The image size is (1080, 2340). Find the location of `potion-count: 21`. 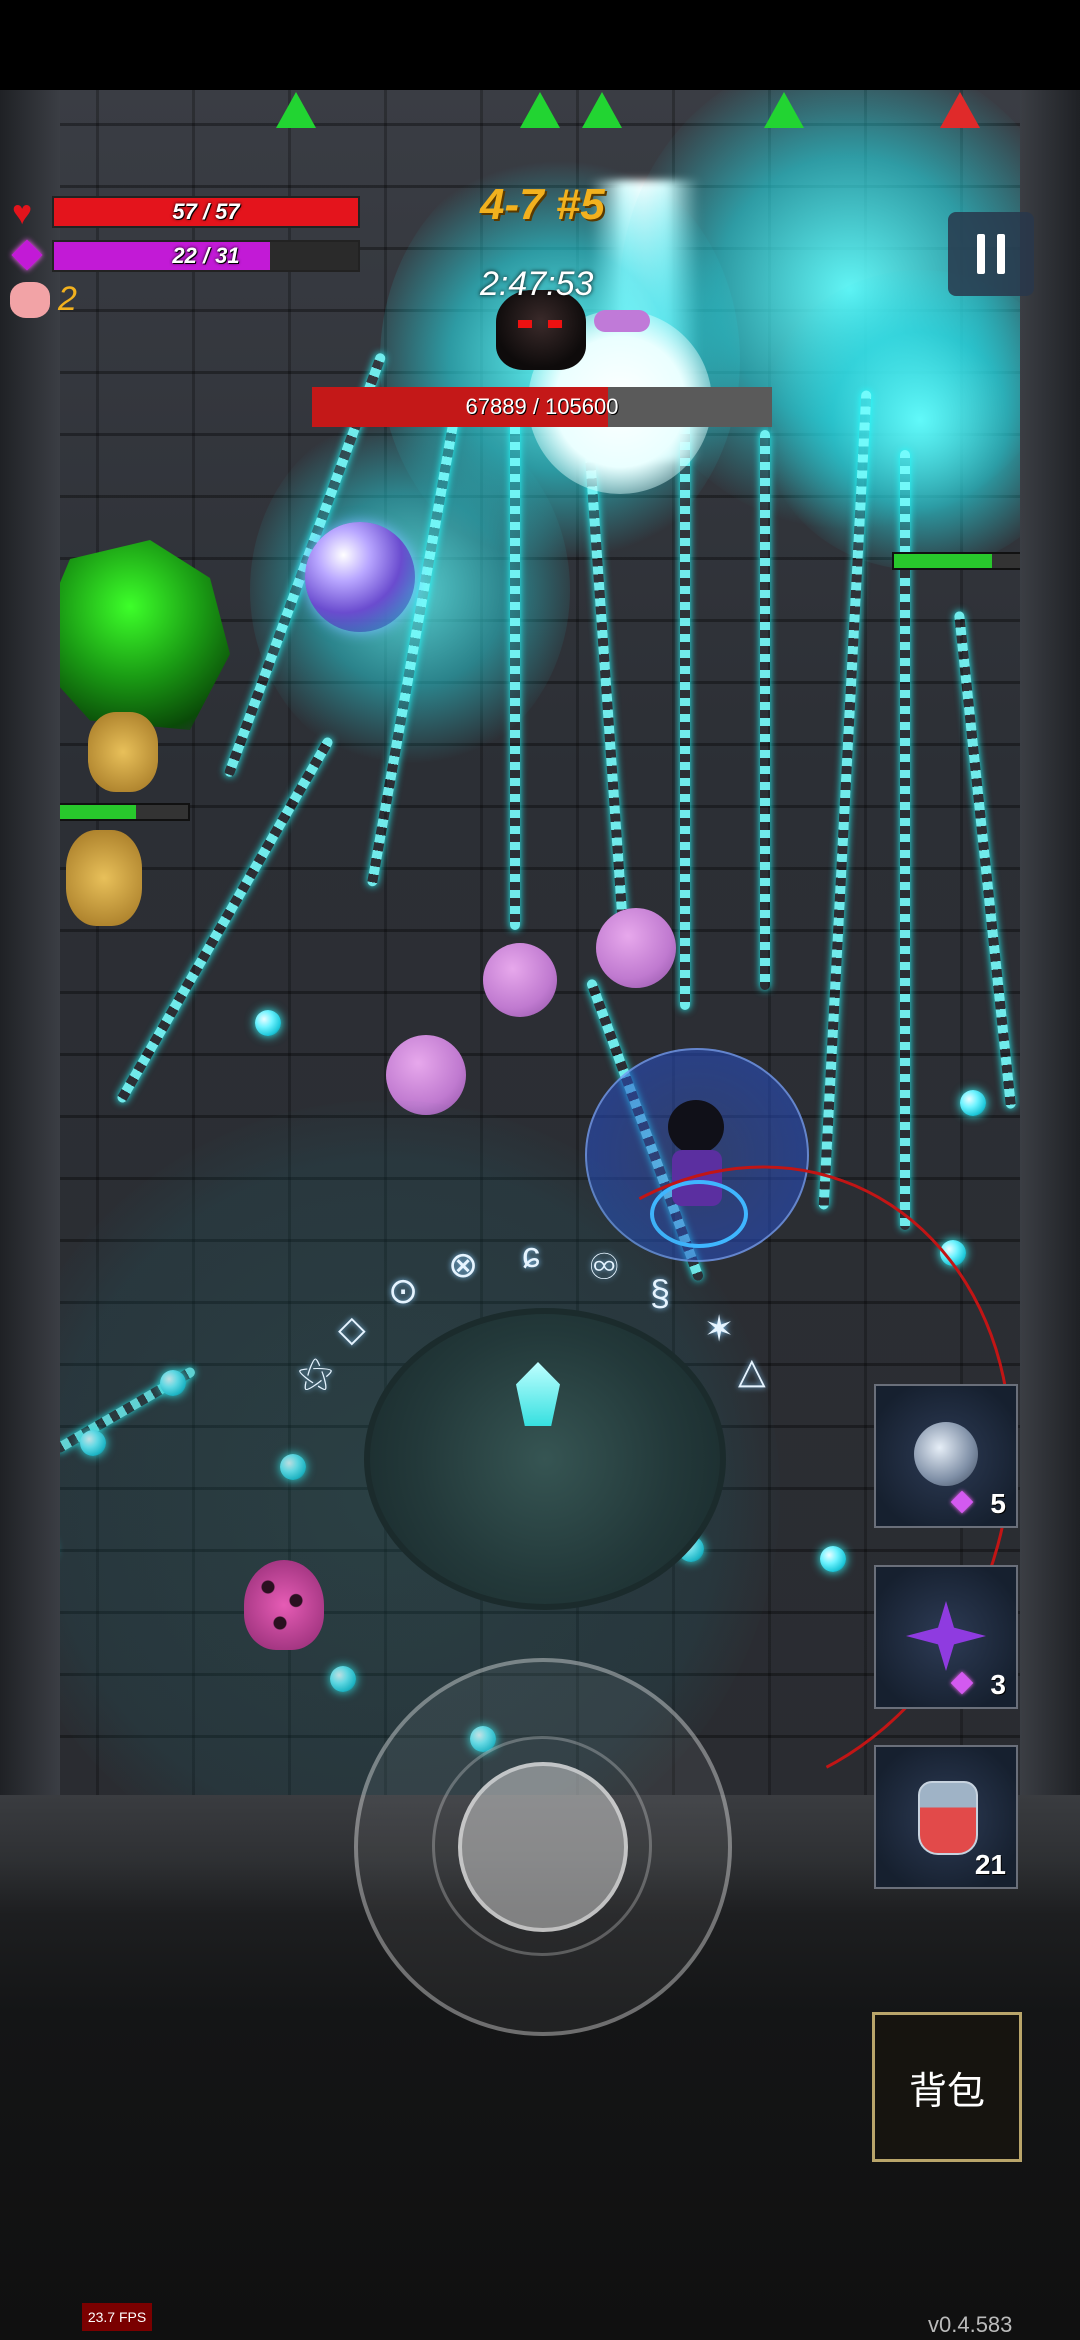

potion-count: 21 is located at coordinates (990, 1864).